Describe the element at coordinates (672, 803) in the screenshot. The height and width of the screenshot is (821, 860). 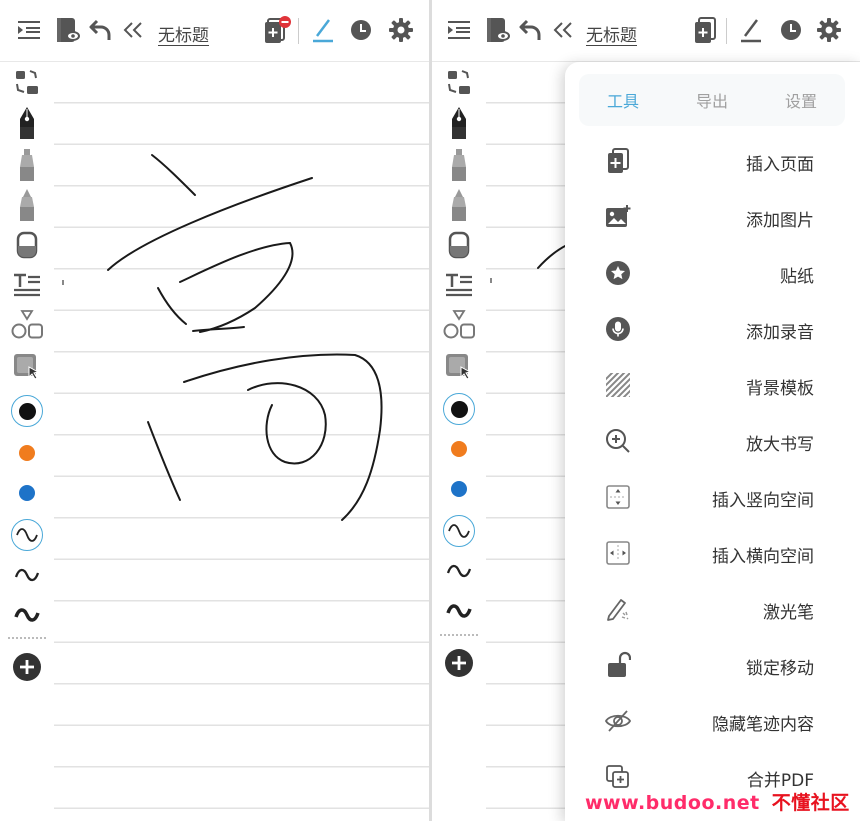
I see `watermark-site: www.budoo.net` at that location.